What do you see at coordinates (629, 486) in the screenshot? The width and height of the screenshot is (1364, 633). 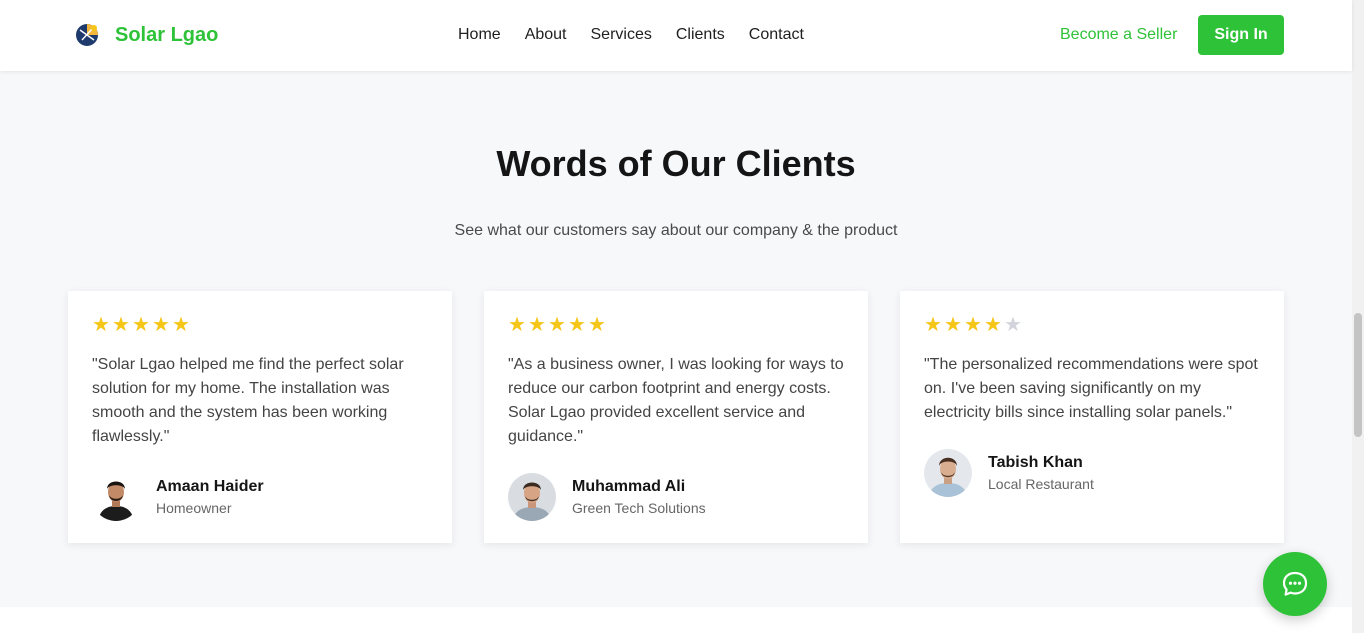 I see `author-name: Muhammad Ali` at bounding box center [629, 486].